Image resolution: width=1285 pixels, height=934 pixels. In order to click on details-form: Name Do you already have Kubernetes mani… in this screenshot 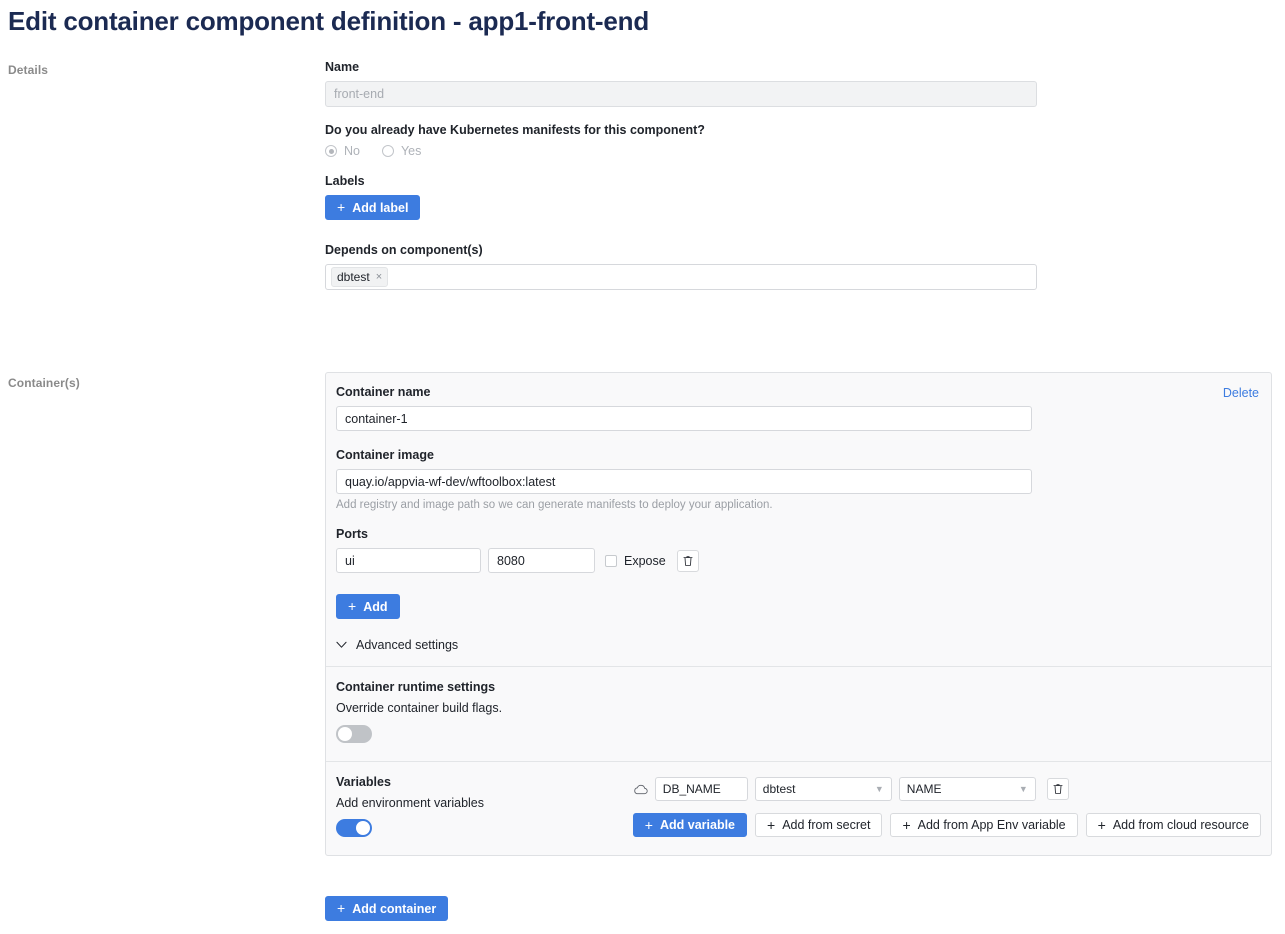, I will do `click(681, 175)`.